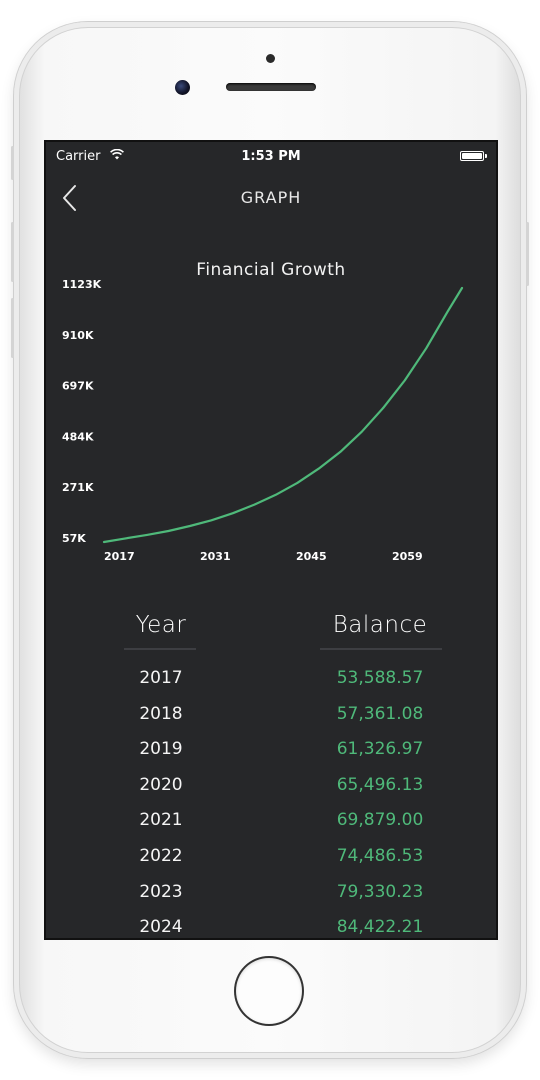 Image resolution: width=540 pixels, height=1080 pixels. What do you see at coordinates (271, 828) in the screenshot?
I see `table-row: 2021 69,879.00` at bounding box center [271, 828].